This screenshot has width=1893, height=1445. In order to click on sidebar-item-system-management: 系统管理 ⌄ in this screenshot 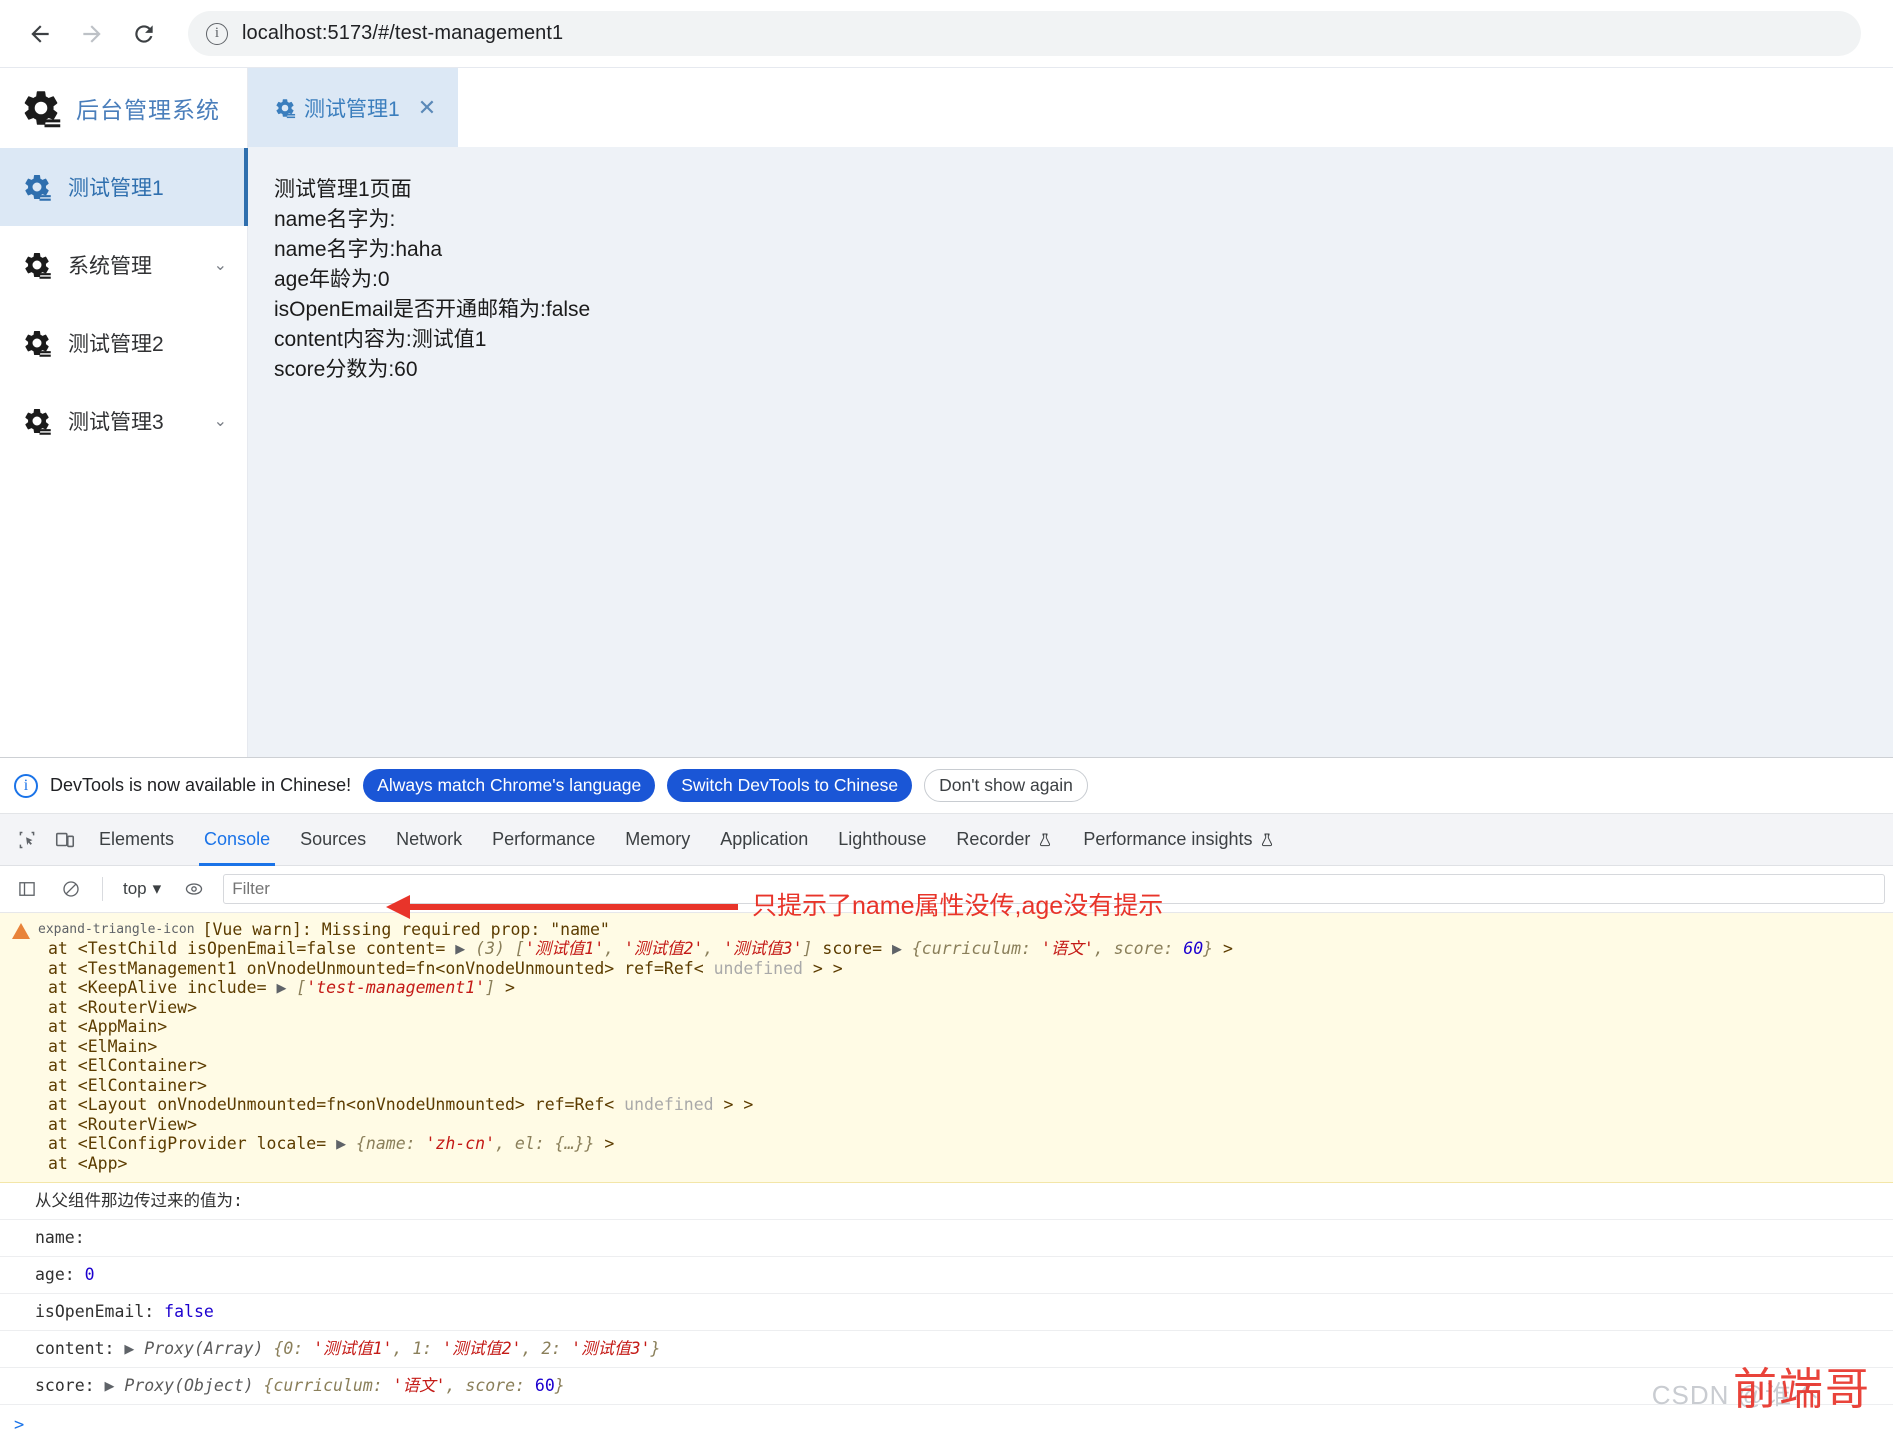, I will do `click(123, 265)`.